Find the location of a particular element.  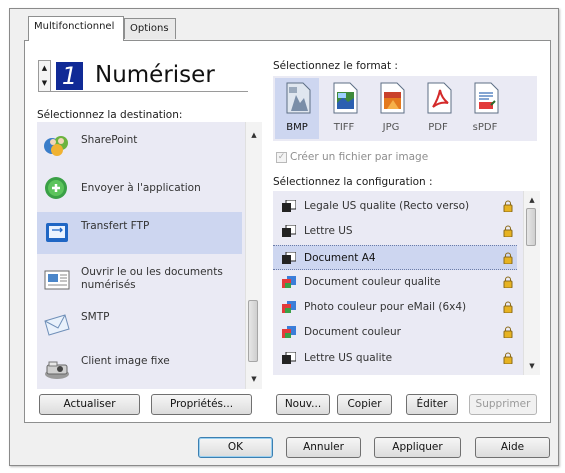

configuration-label: Sélectionnez la configuration : is located at coordinates (353, 182).